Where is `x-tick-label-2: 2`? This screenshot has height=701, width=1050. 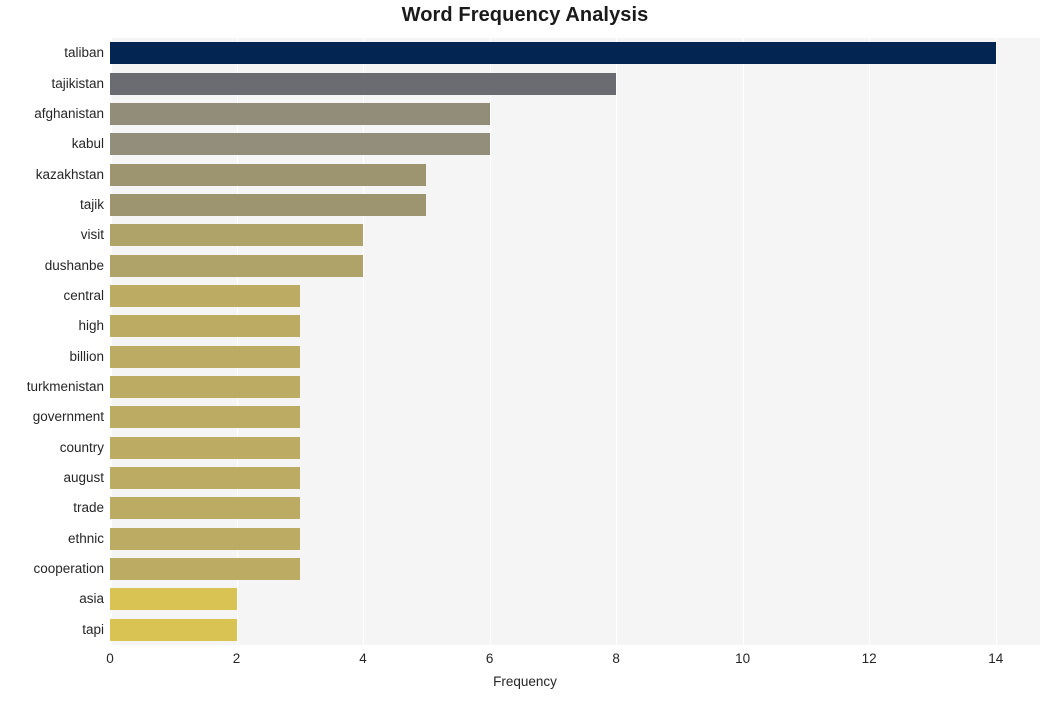 x-tick-label-2: 2 is located at coordinates (236, 658).